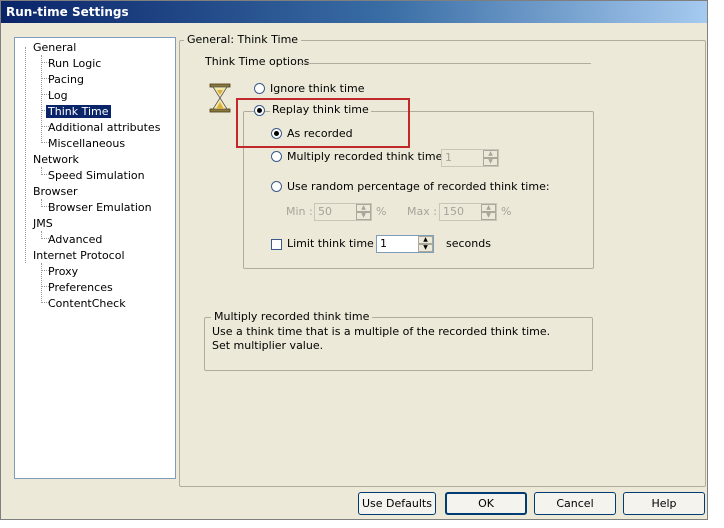  Describe the element at coordinates (375, 156) in the screenshot. I see `multiply-label: Multiply recorded think time by:` at that location.